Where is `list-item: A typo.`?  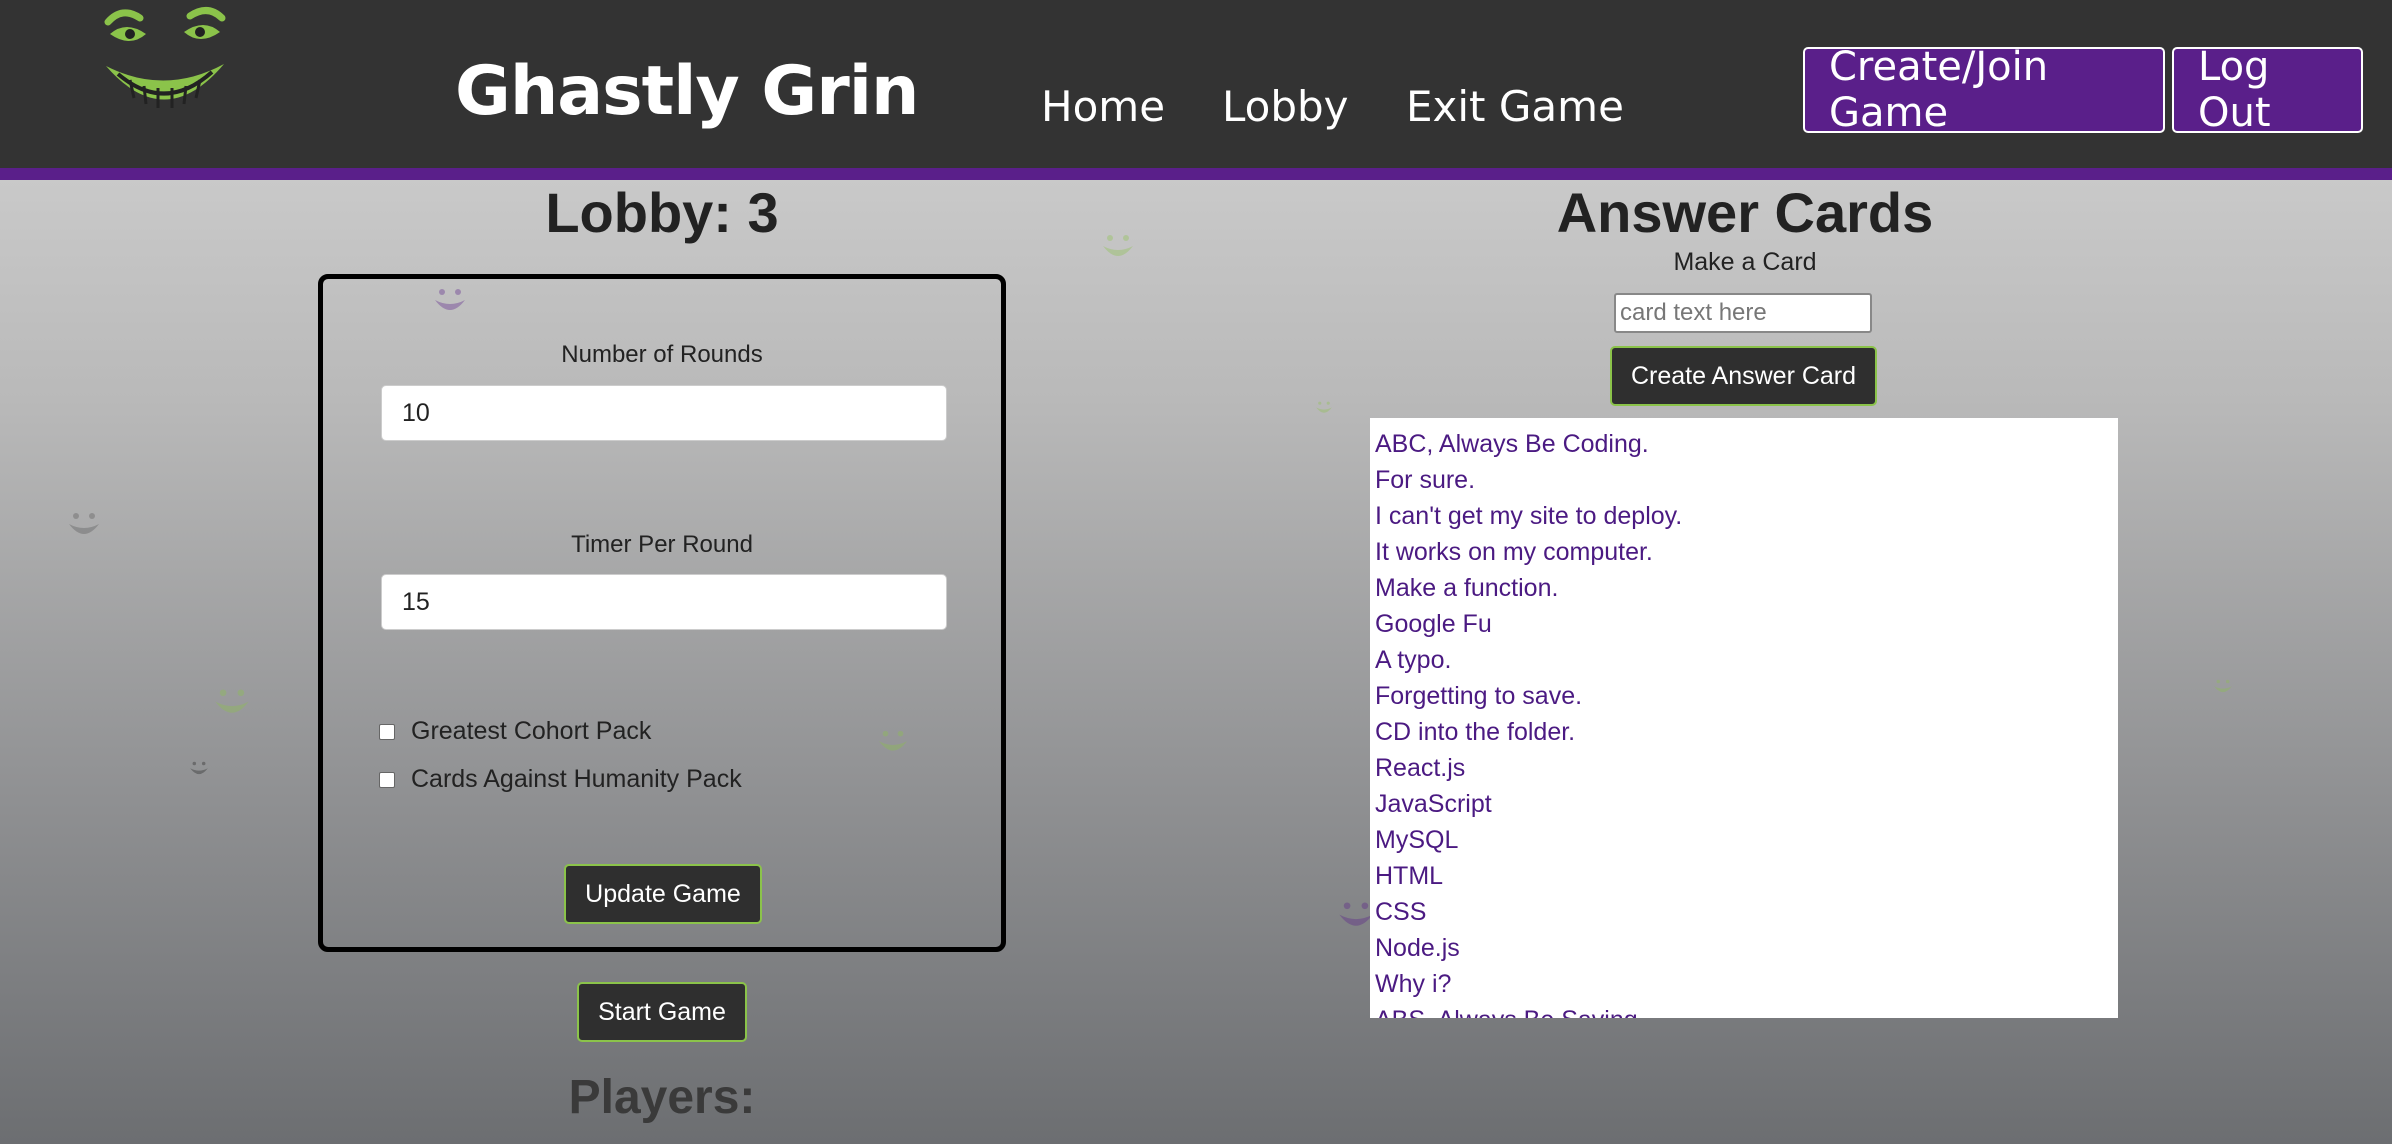
list-item: A typo. is located at coordinates (1744, 660).